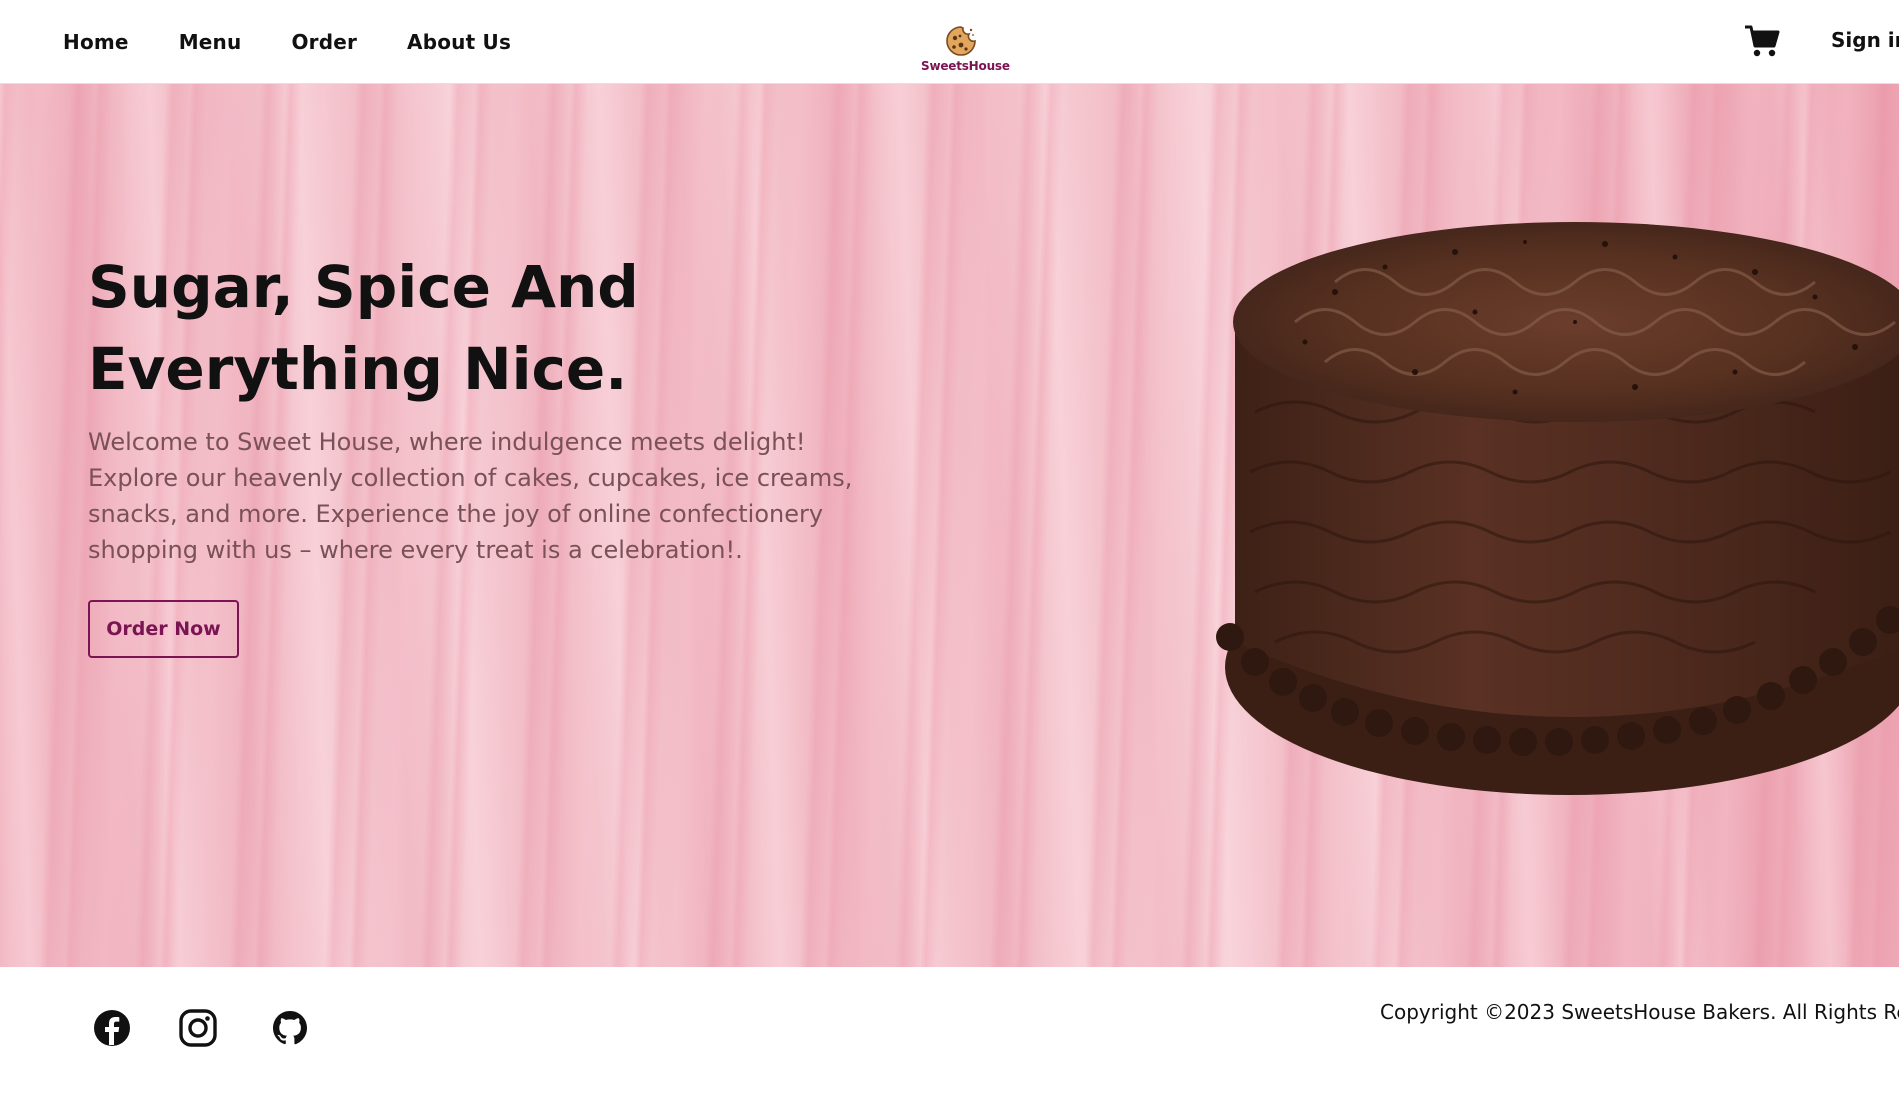  I want to click on nav-links: Home Menu Order About Us, so click(312, 42).